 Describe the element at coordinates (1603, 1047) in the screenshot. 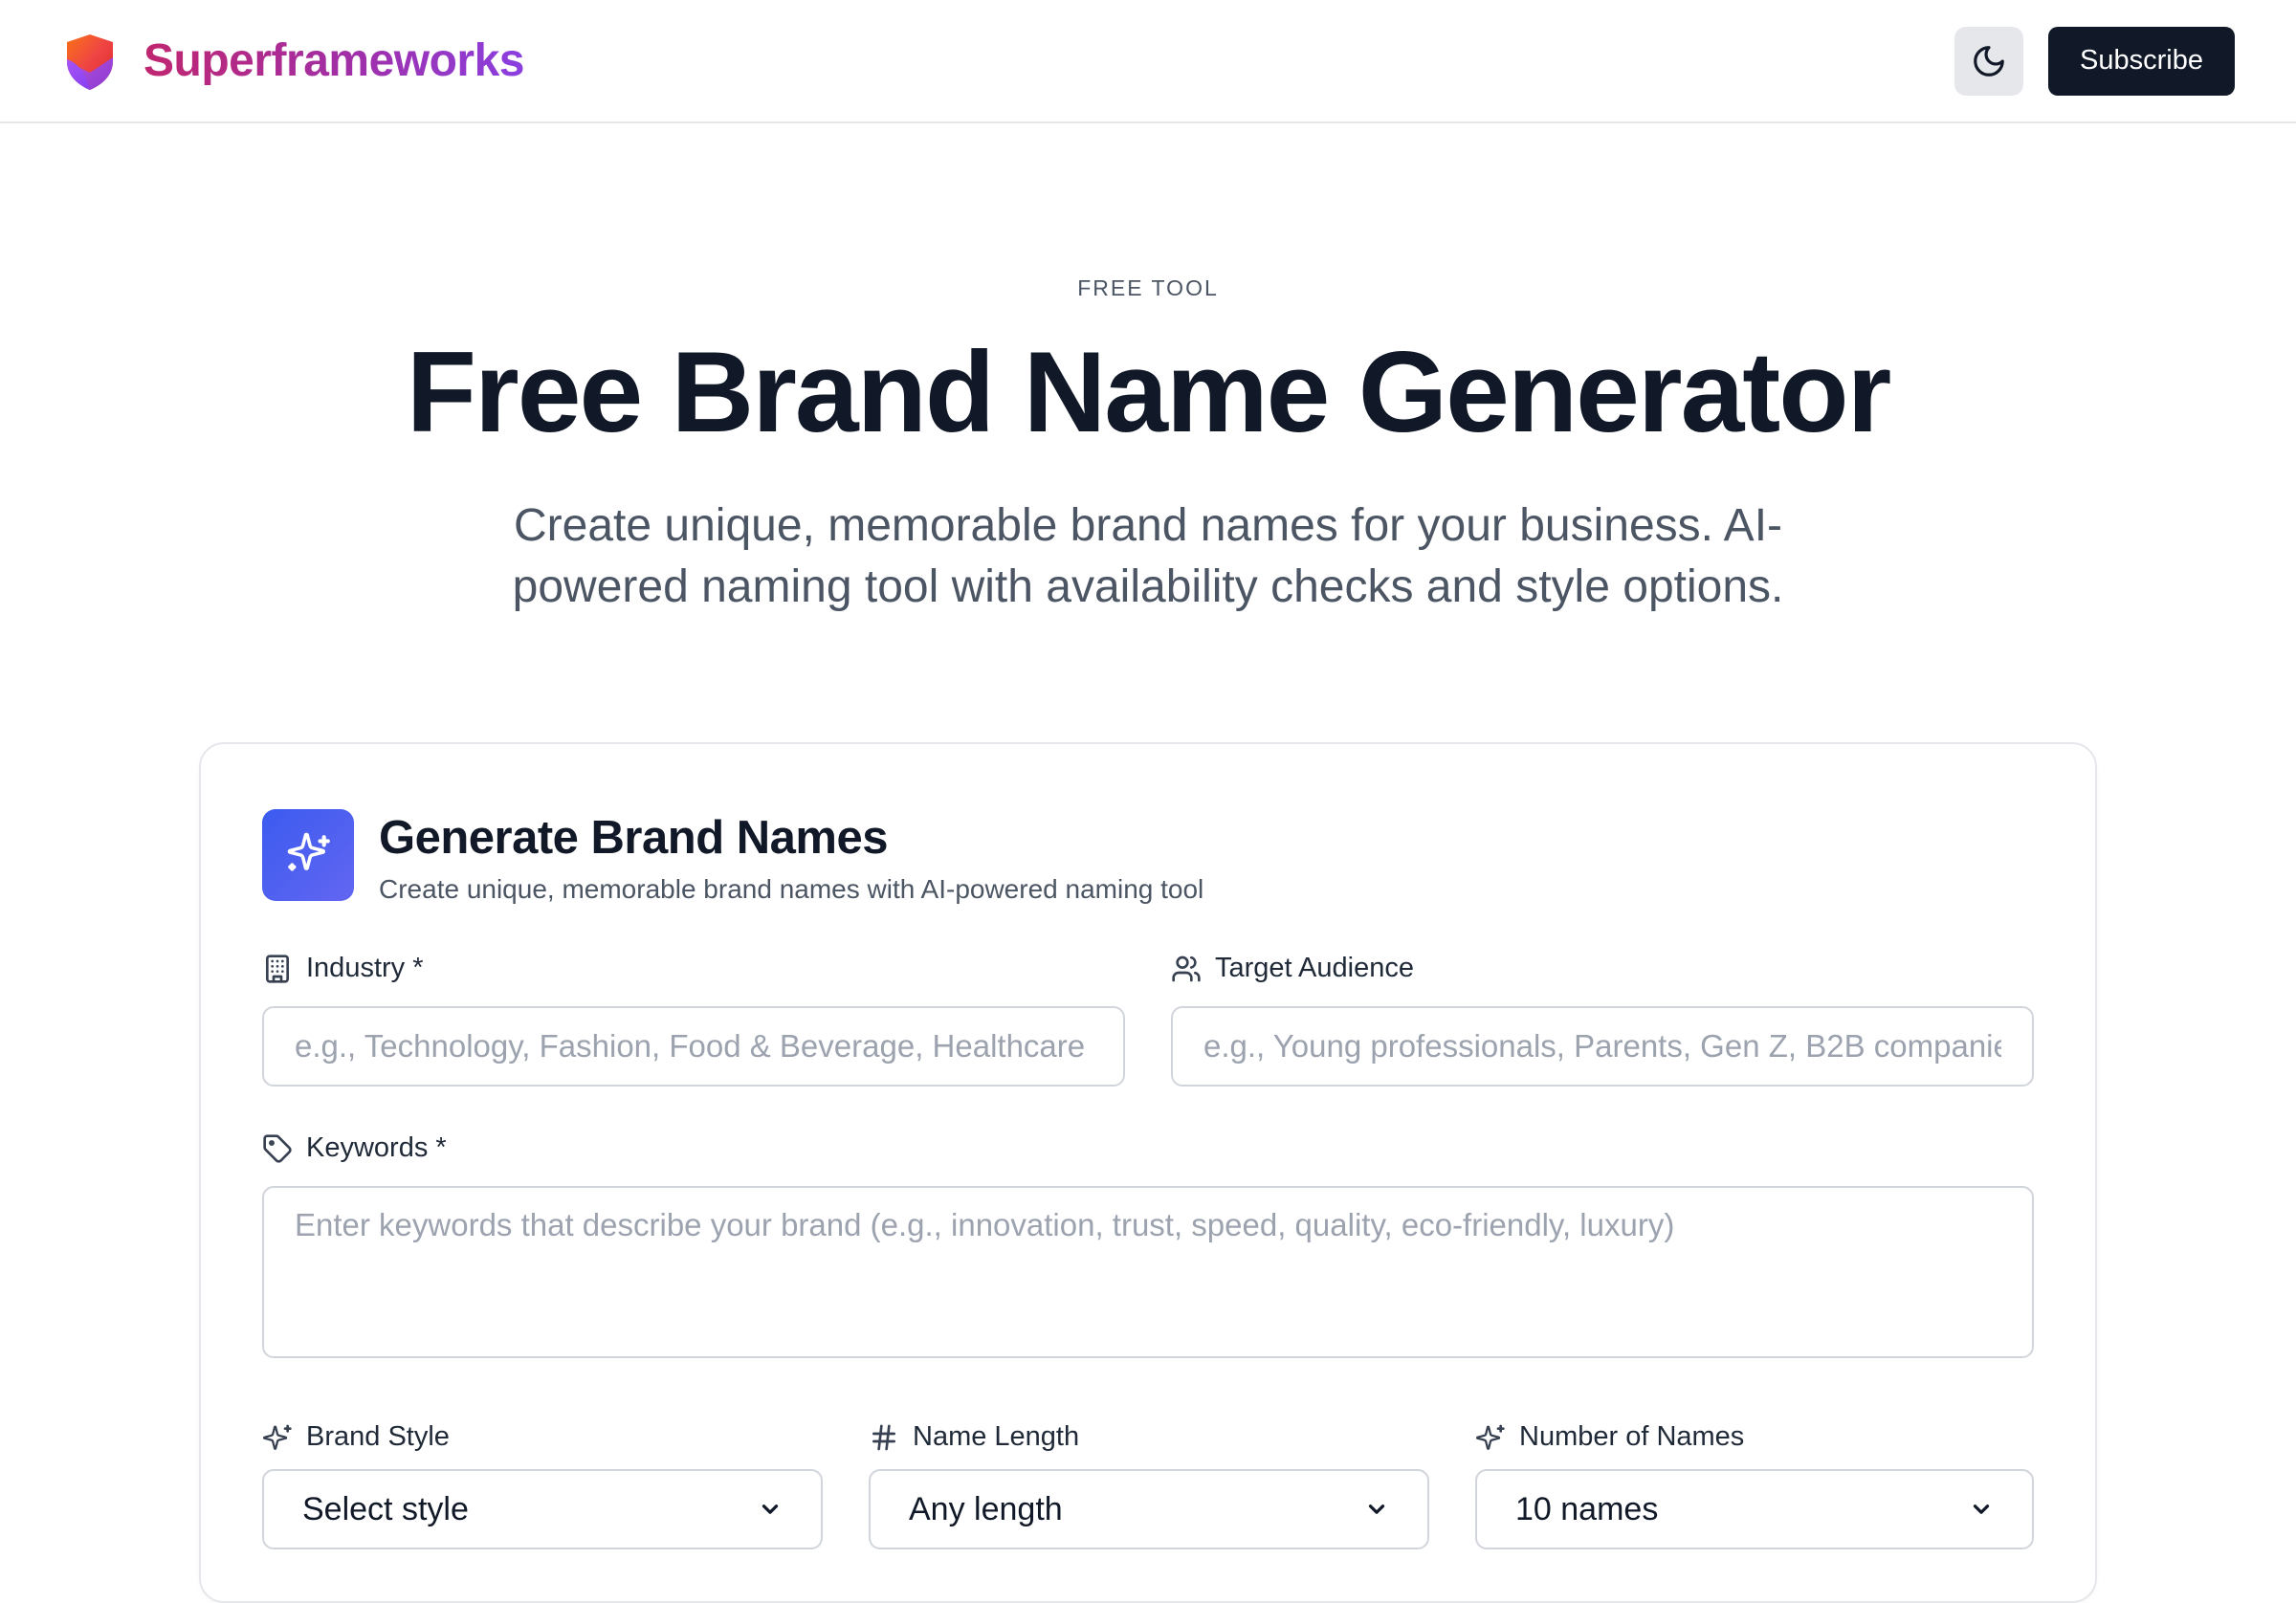

I see `target-audience-input` at that location.